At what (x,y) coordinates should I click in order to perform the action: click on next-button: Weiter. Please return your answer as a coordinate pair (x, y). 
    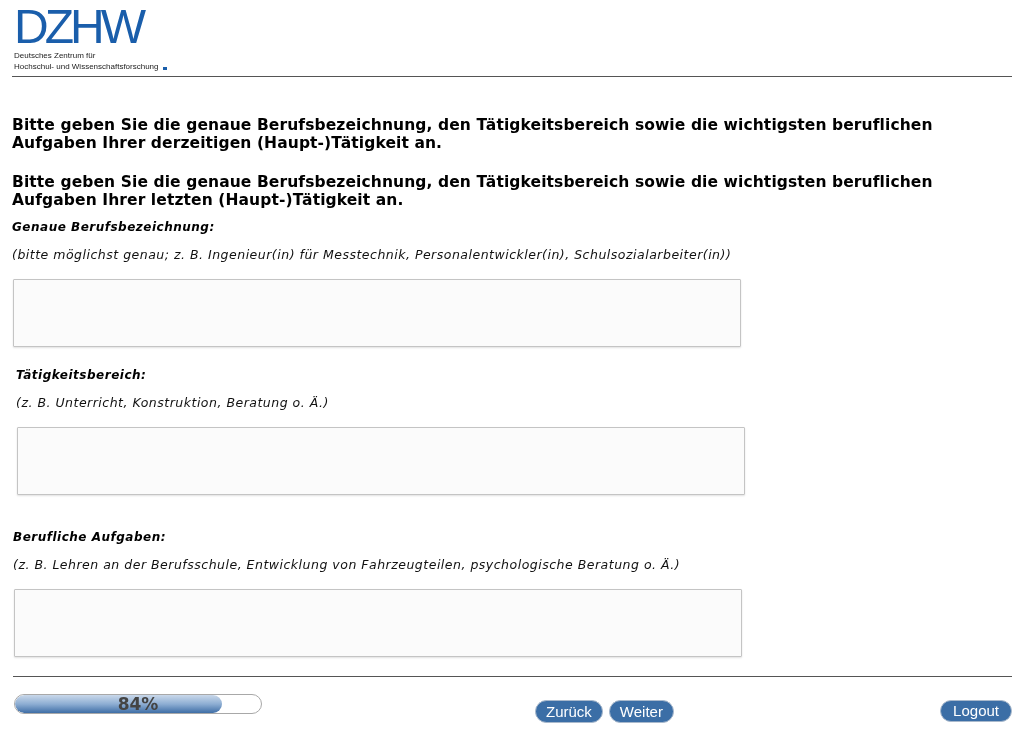
    Looking at the image, I should click on (641, 711).